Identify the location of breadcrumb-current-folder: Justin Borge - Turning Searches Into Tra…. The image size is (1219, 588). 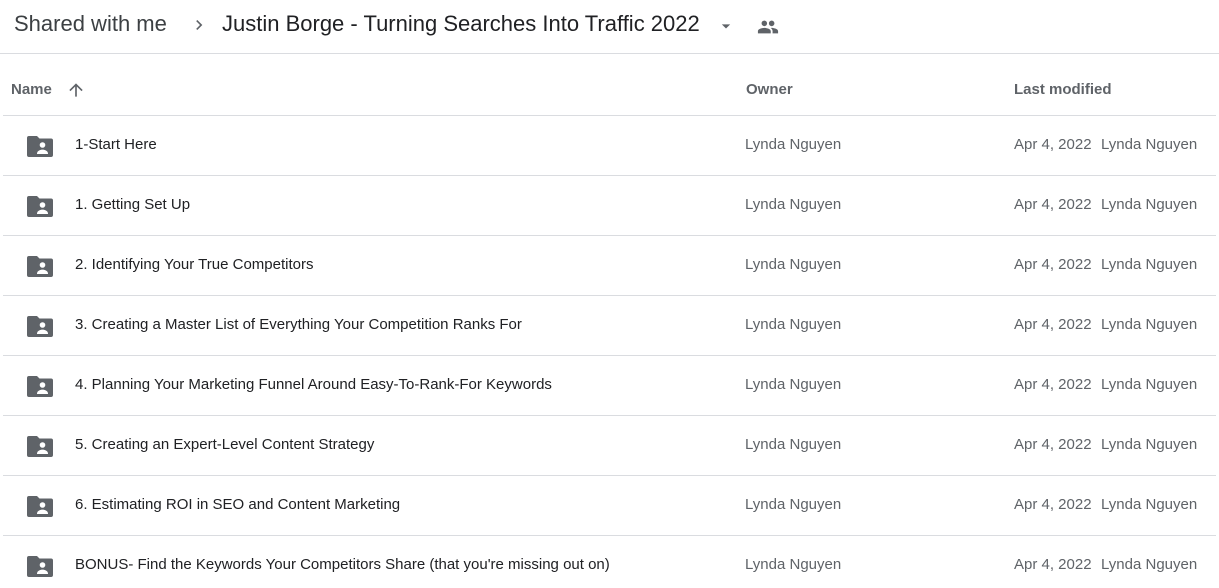
(461, 24).